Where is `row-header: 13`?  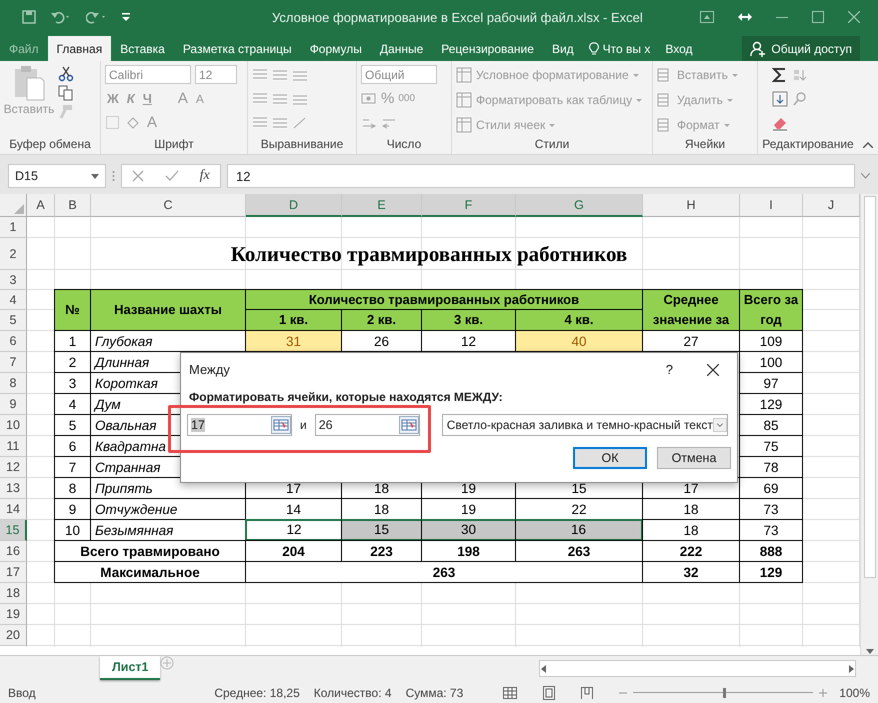 row-header: 13 is located at coordinates (13, 488).